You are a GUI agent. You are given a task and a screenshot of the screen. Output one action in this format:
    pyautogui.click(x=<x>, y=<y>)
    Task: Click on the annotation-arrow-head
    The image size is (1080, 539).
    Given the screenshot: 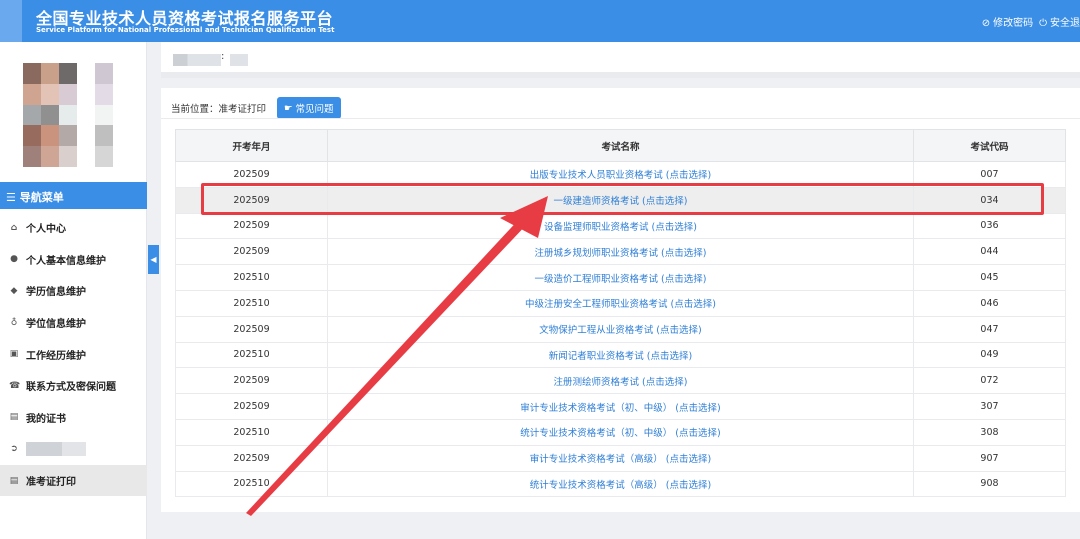 What is the action you would take?
    pyautogui.click(x=524, y=217)
    